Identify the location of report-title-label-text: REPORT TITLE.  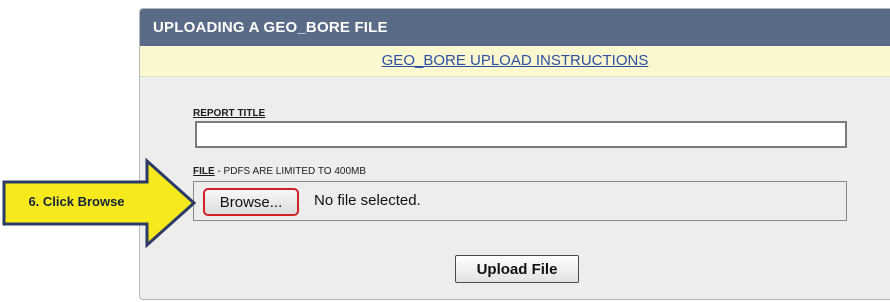
(229, 113).